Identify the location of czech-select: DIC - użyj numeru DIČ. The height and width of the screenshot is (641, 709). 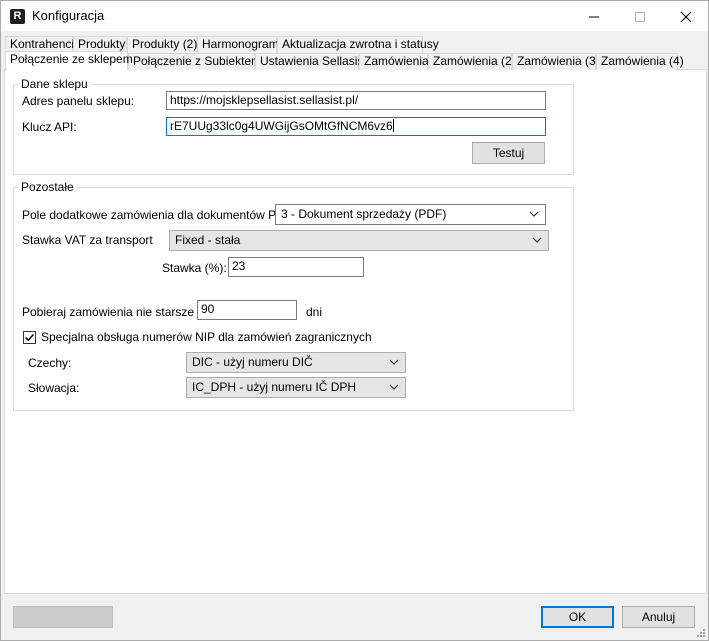
(296, 362).